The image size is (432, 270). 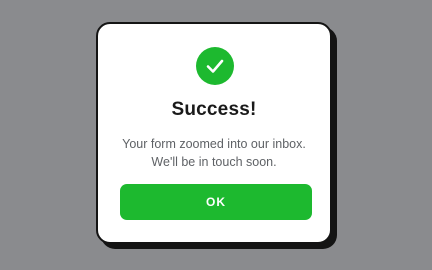 I want to click on dialog-message-line-1: Your form zoomed into our inbox., so click(x=214, y=144).